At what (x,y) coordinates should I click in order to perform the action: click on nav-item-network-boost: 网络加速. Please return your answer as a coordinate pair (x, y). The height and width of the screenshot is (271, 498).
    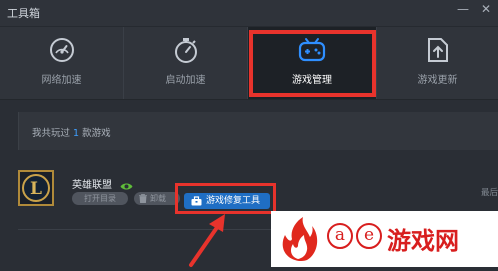
    Looking at the image, I should click on (62, 63).